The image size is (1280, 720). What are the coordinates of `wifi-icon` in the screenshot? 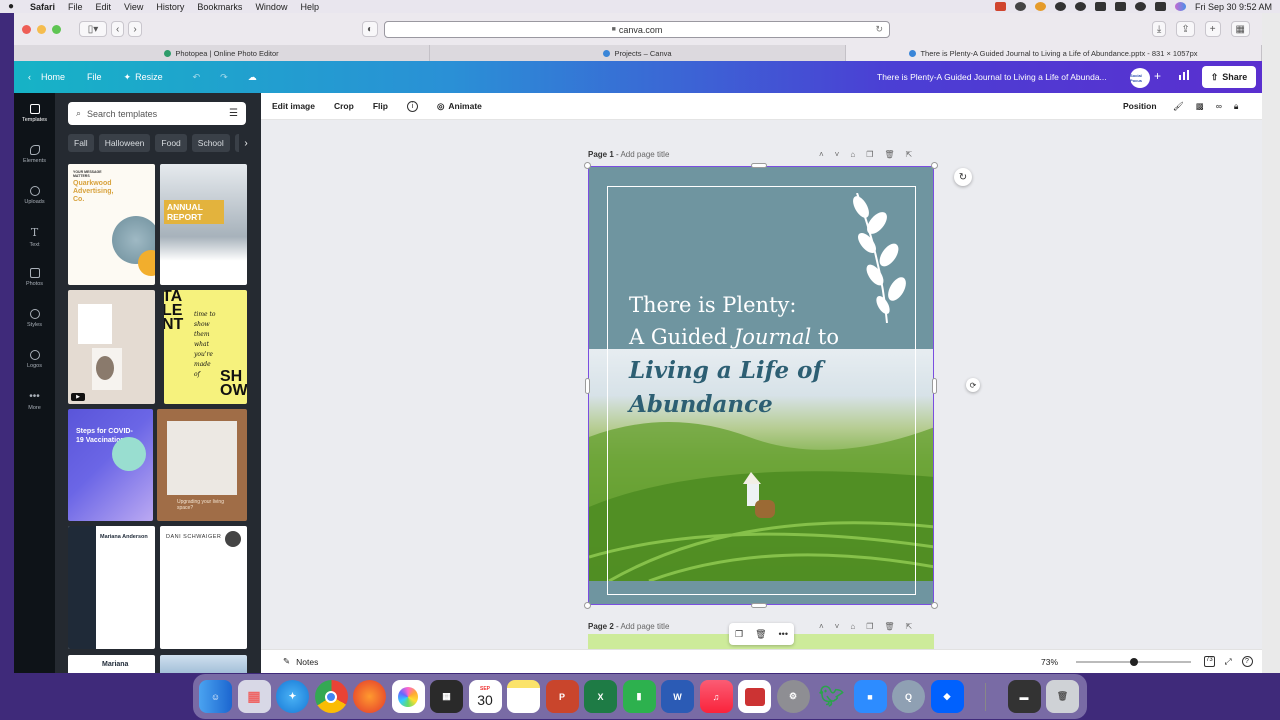 It's located at (1100, 6).